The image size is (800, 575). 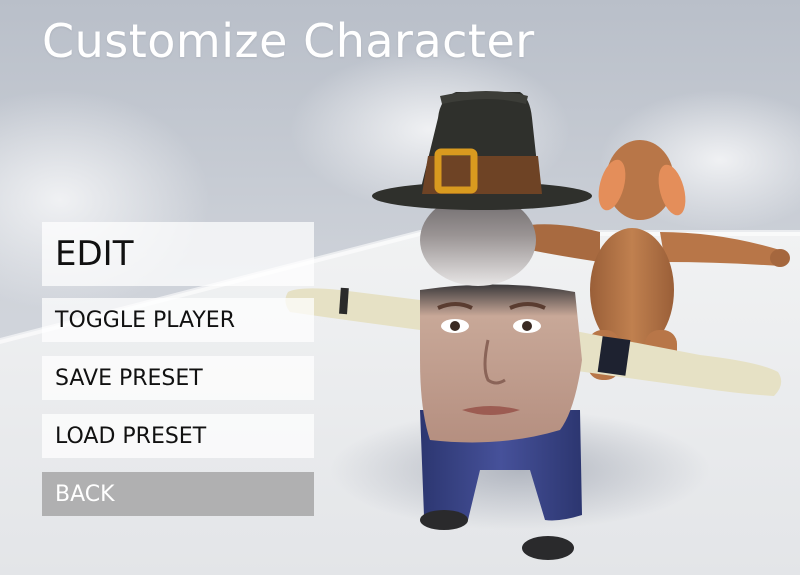 What do you see at coordinates (444, 520) in the screenshot?
I see `left-shoe` at bounding box center [444, 520].